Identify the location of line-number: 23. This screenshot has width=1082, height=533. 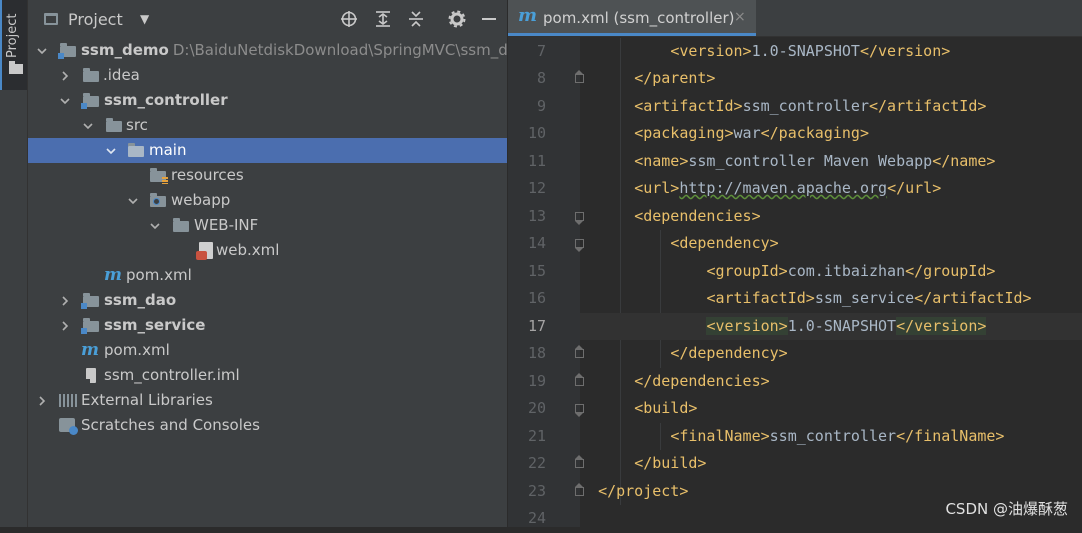
(536, 490).